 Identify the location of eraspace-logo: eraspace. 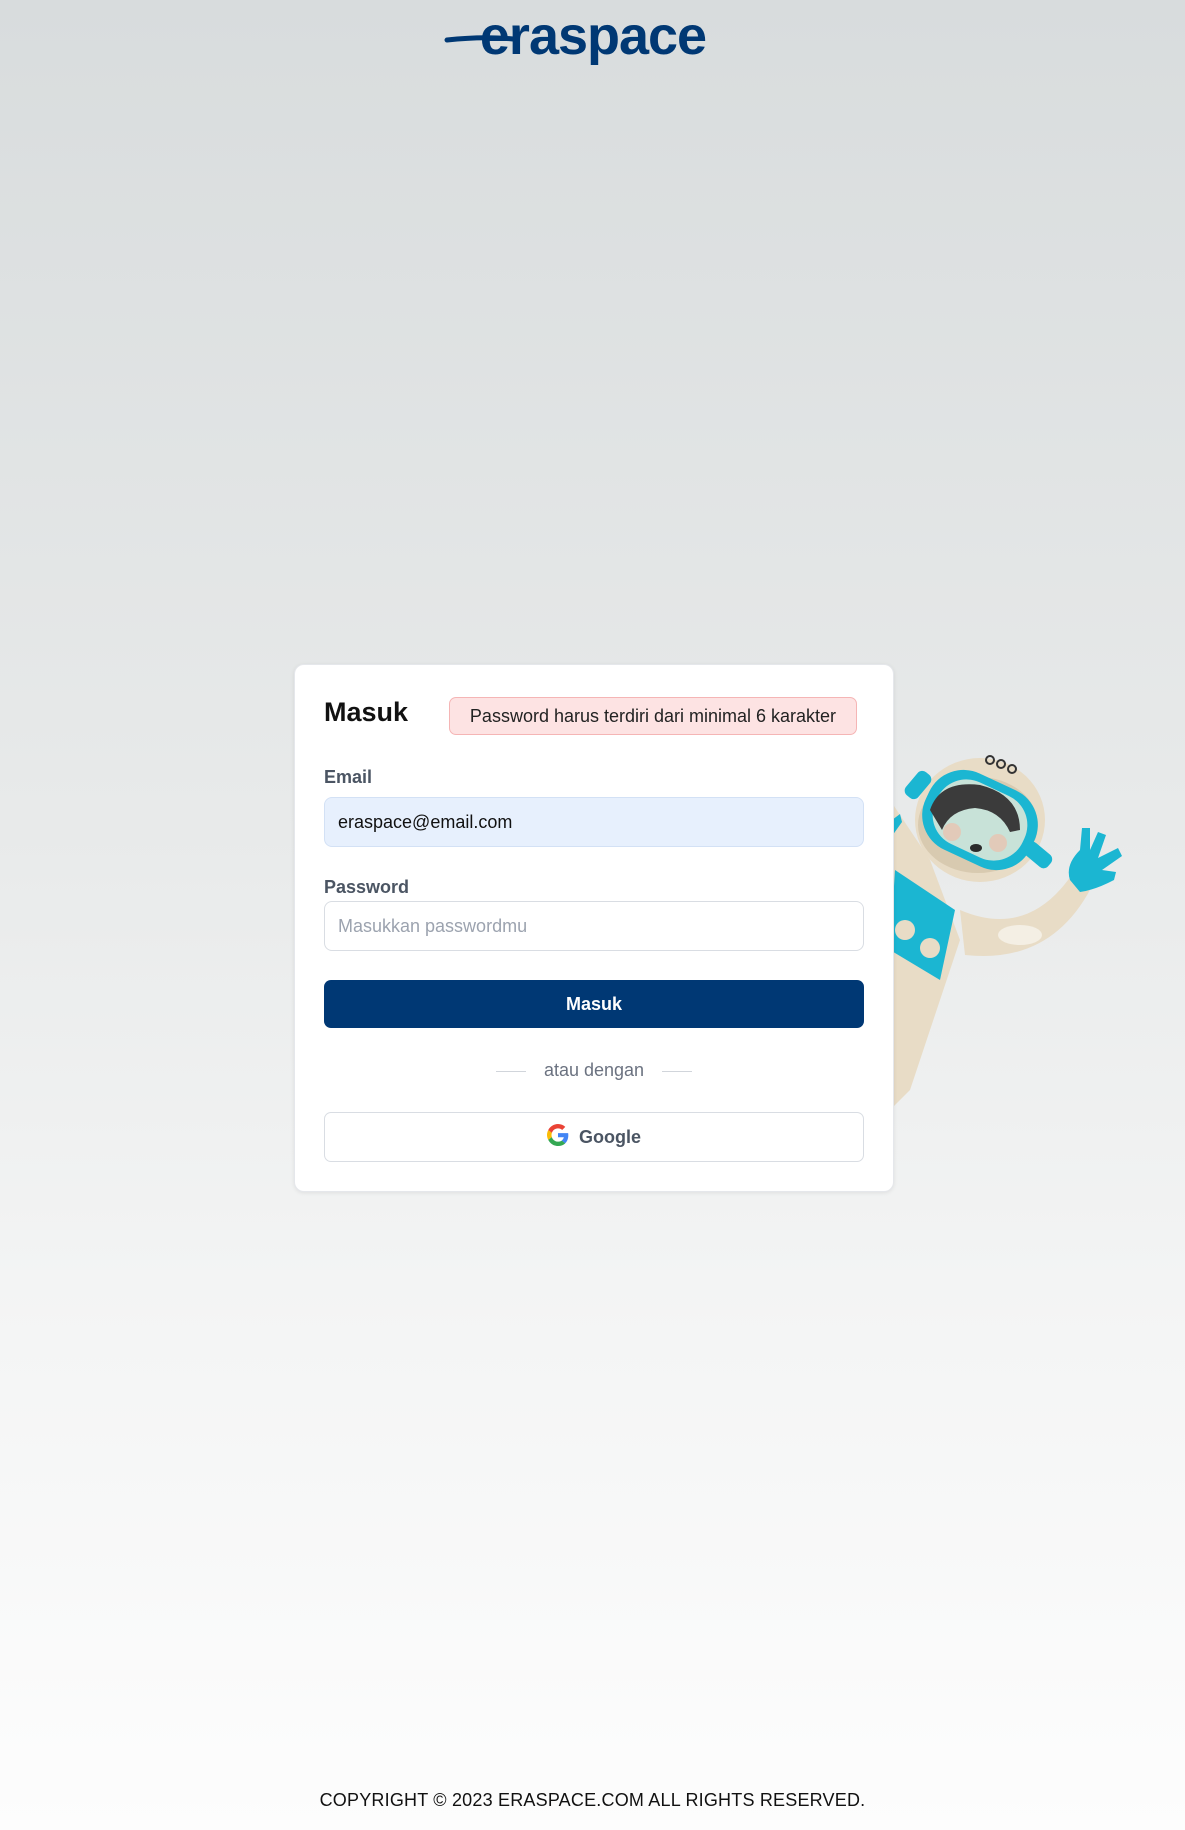
(575, 36).